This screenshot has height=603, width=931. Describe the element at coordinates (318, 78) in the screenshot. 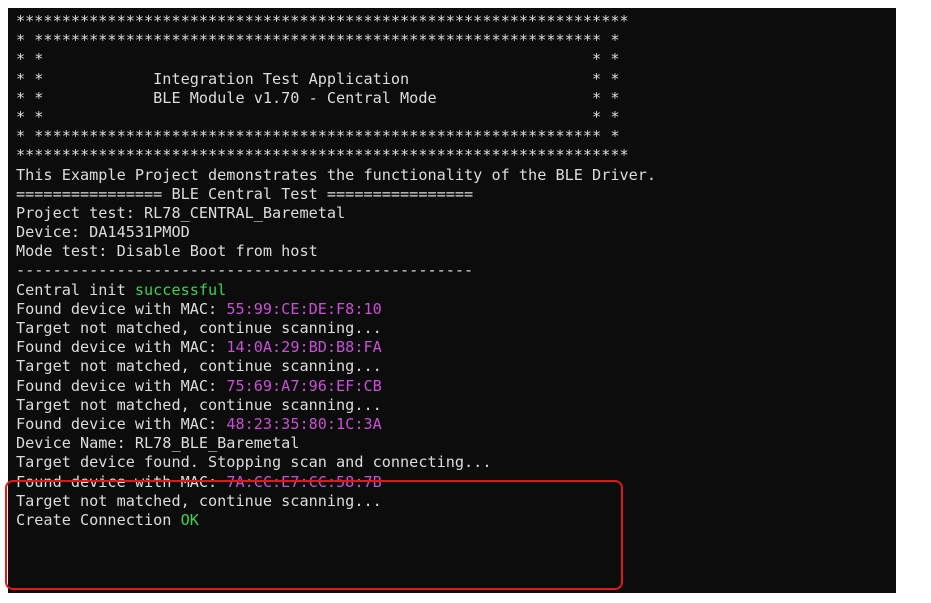

I see `banner-title: * * Integration Test Application * *` at that location.